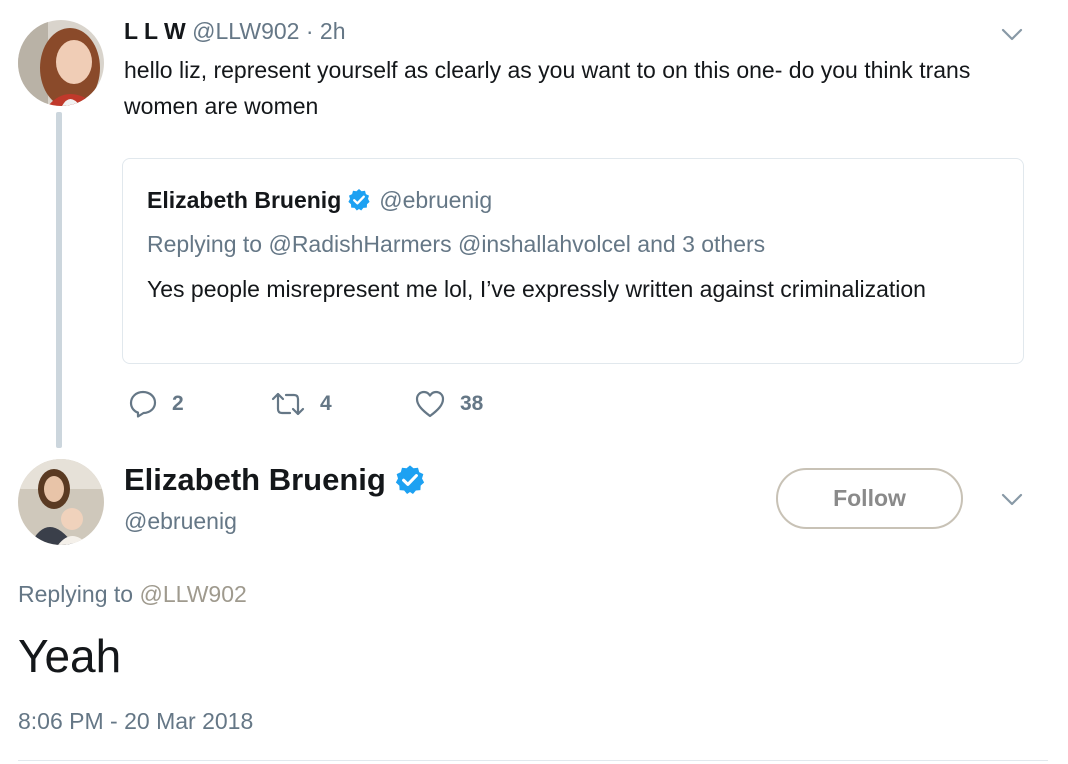  I want to click on parent-tweet-time: 2h, so click(333, 31).